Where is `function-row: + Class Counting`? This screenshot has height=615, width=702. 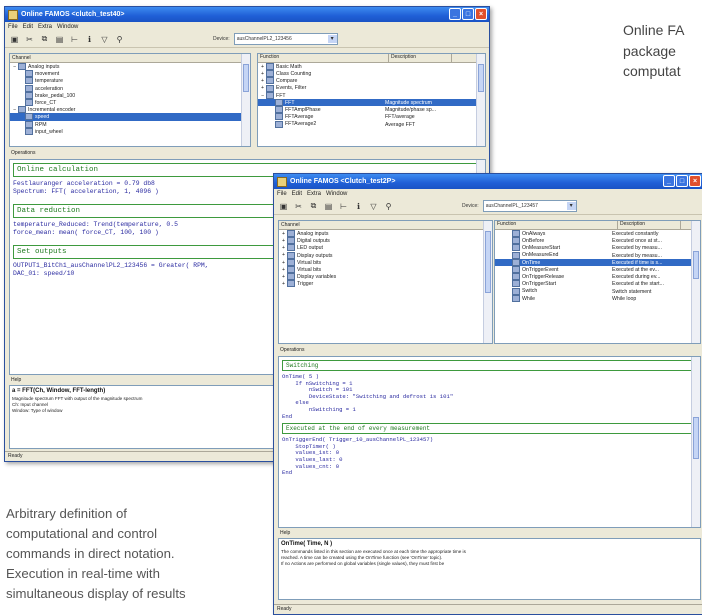
function-row: + Class Counting is located at coordinates (371, 74).